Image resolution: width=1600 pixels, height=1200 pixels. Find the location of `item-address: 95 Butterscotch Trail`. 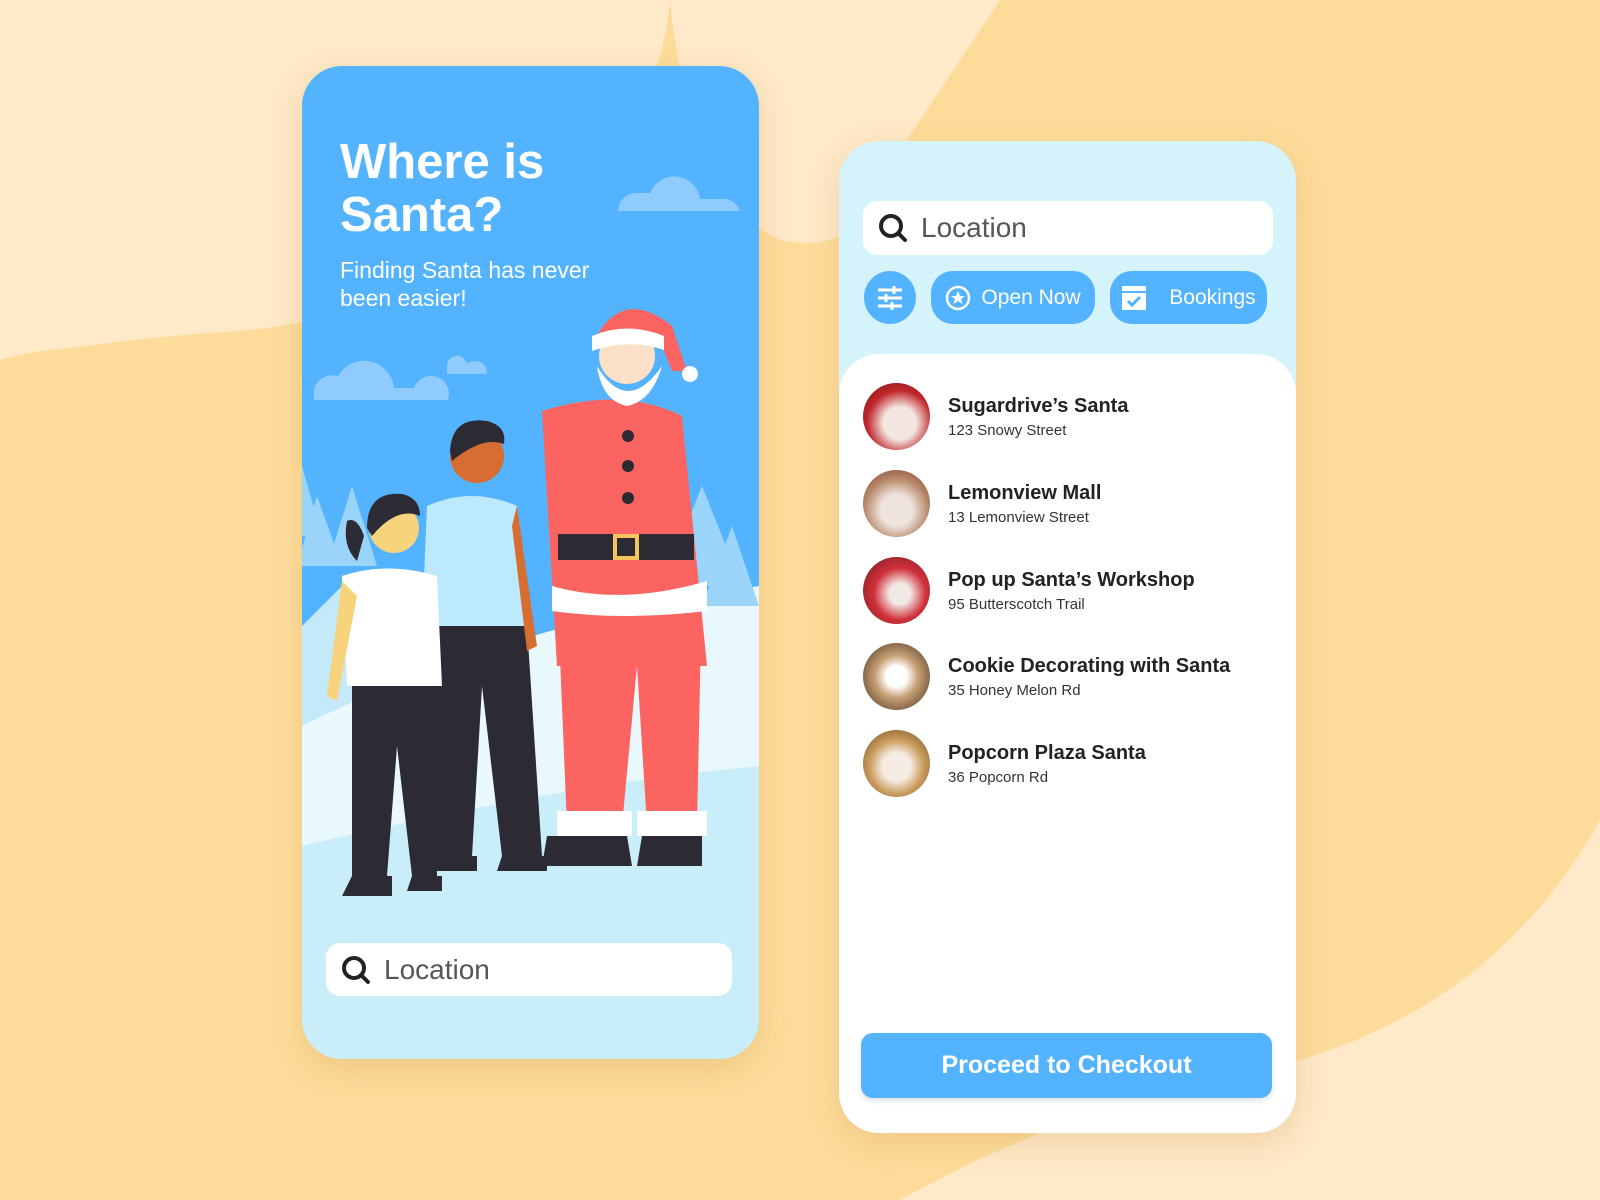

item-address: 95 Butterscotch Trail is located at coordinates (1016, 604).